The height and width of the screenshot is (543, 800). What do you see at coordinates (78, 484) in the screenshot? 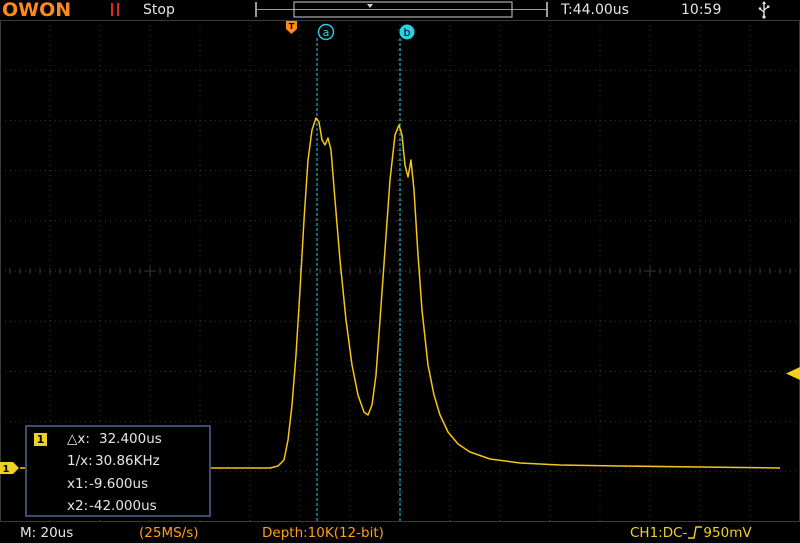
I see `x1-label: x1:` at bounding box center [78, 484].